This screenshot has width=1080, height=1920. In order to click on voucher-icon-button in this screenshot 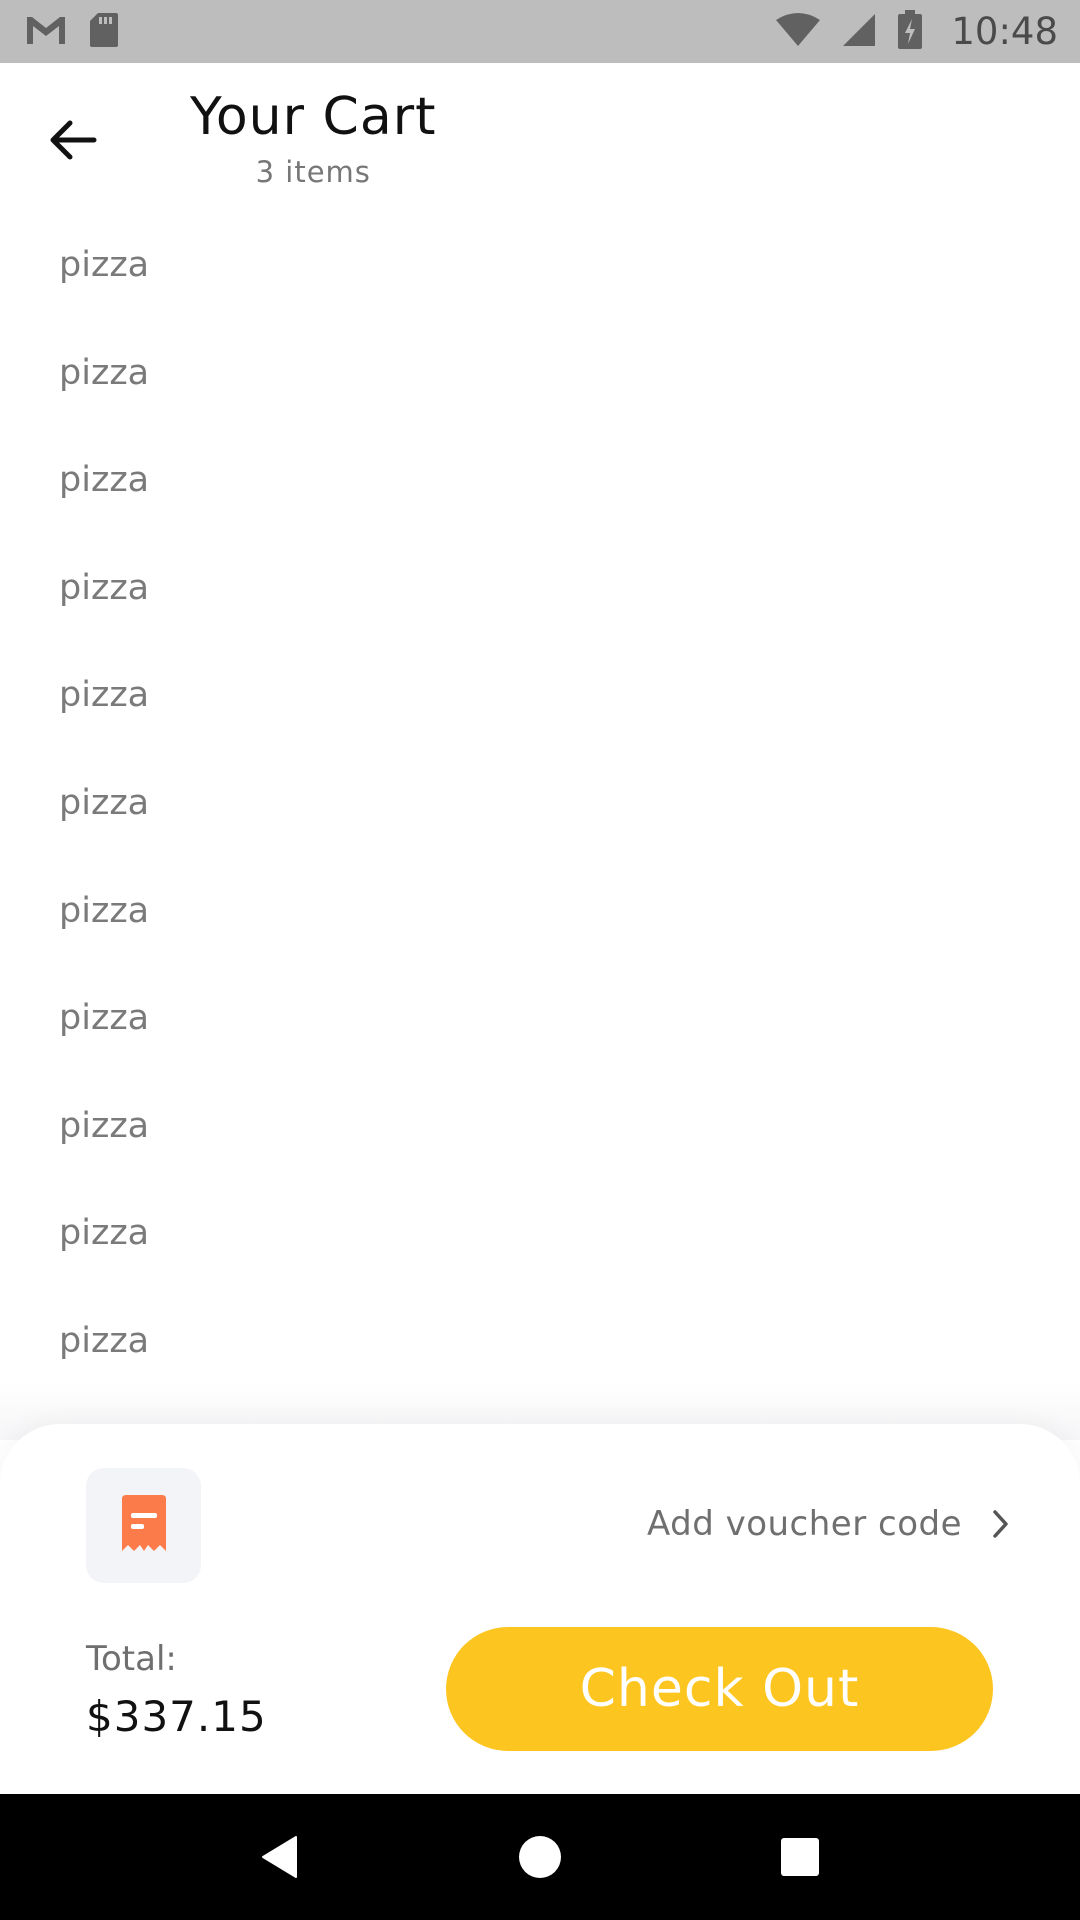, I will do `click(143, 1525)`.